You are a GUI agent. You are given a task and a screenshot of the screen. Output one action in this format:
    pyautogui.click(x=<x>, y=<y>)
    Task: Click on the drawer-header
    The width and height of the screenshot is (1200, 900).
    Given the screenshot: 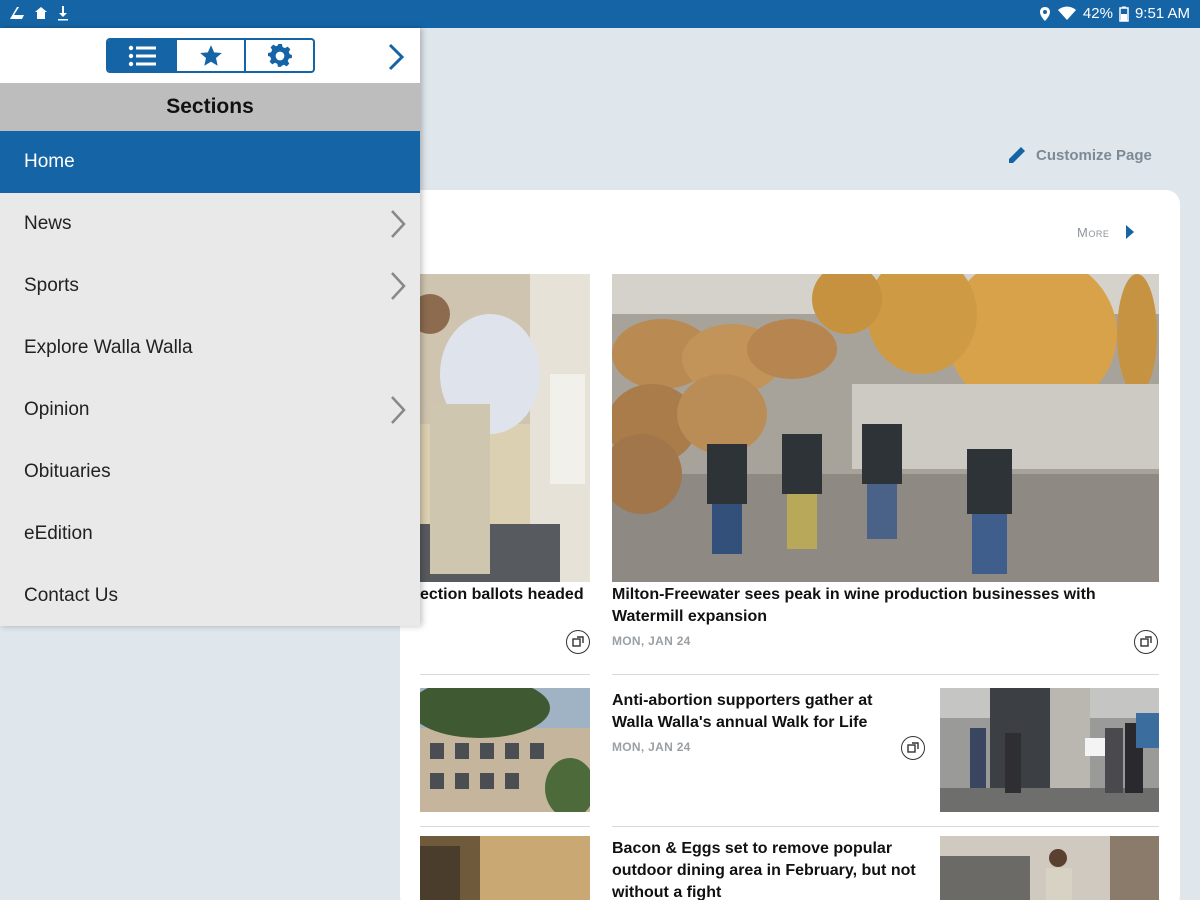 What is the action you would take?
    pyautogui.click(x=210, y=55)
    